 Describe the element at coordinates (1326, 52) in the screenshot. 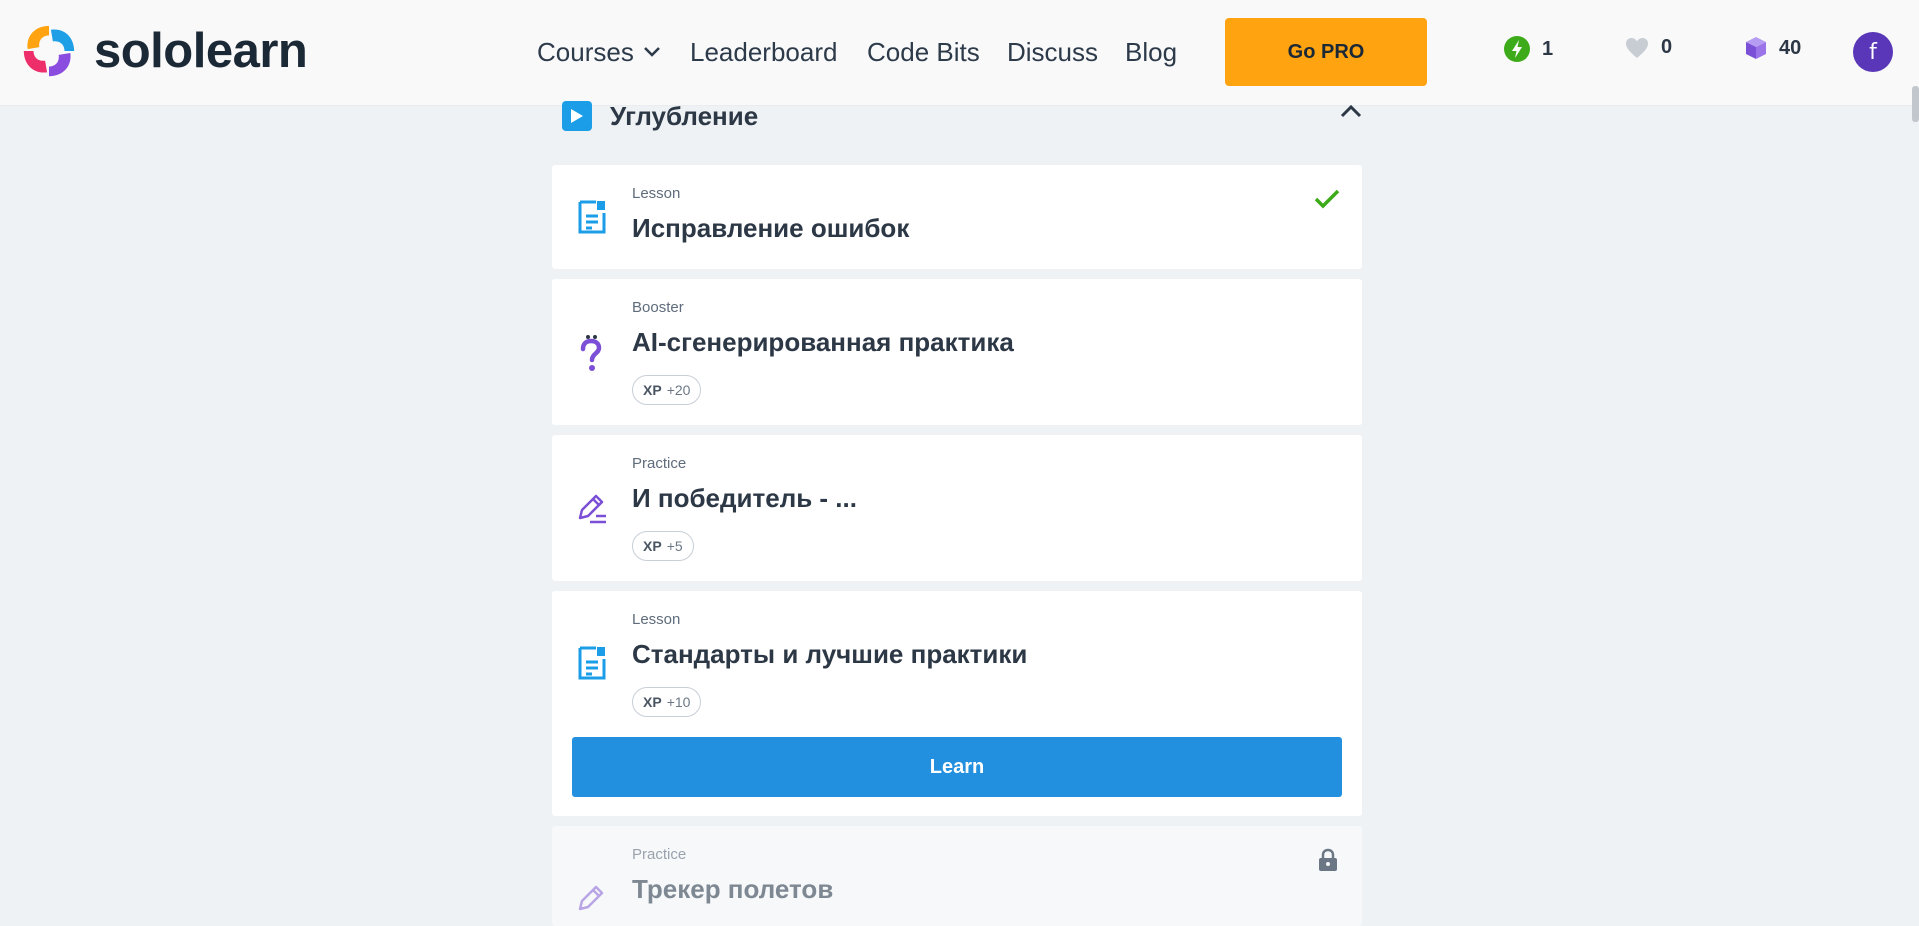

I see `go-pro-button: Go PRO` at that location.